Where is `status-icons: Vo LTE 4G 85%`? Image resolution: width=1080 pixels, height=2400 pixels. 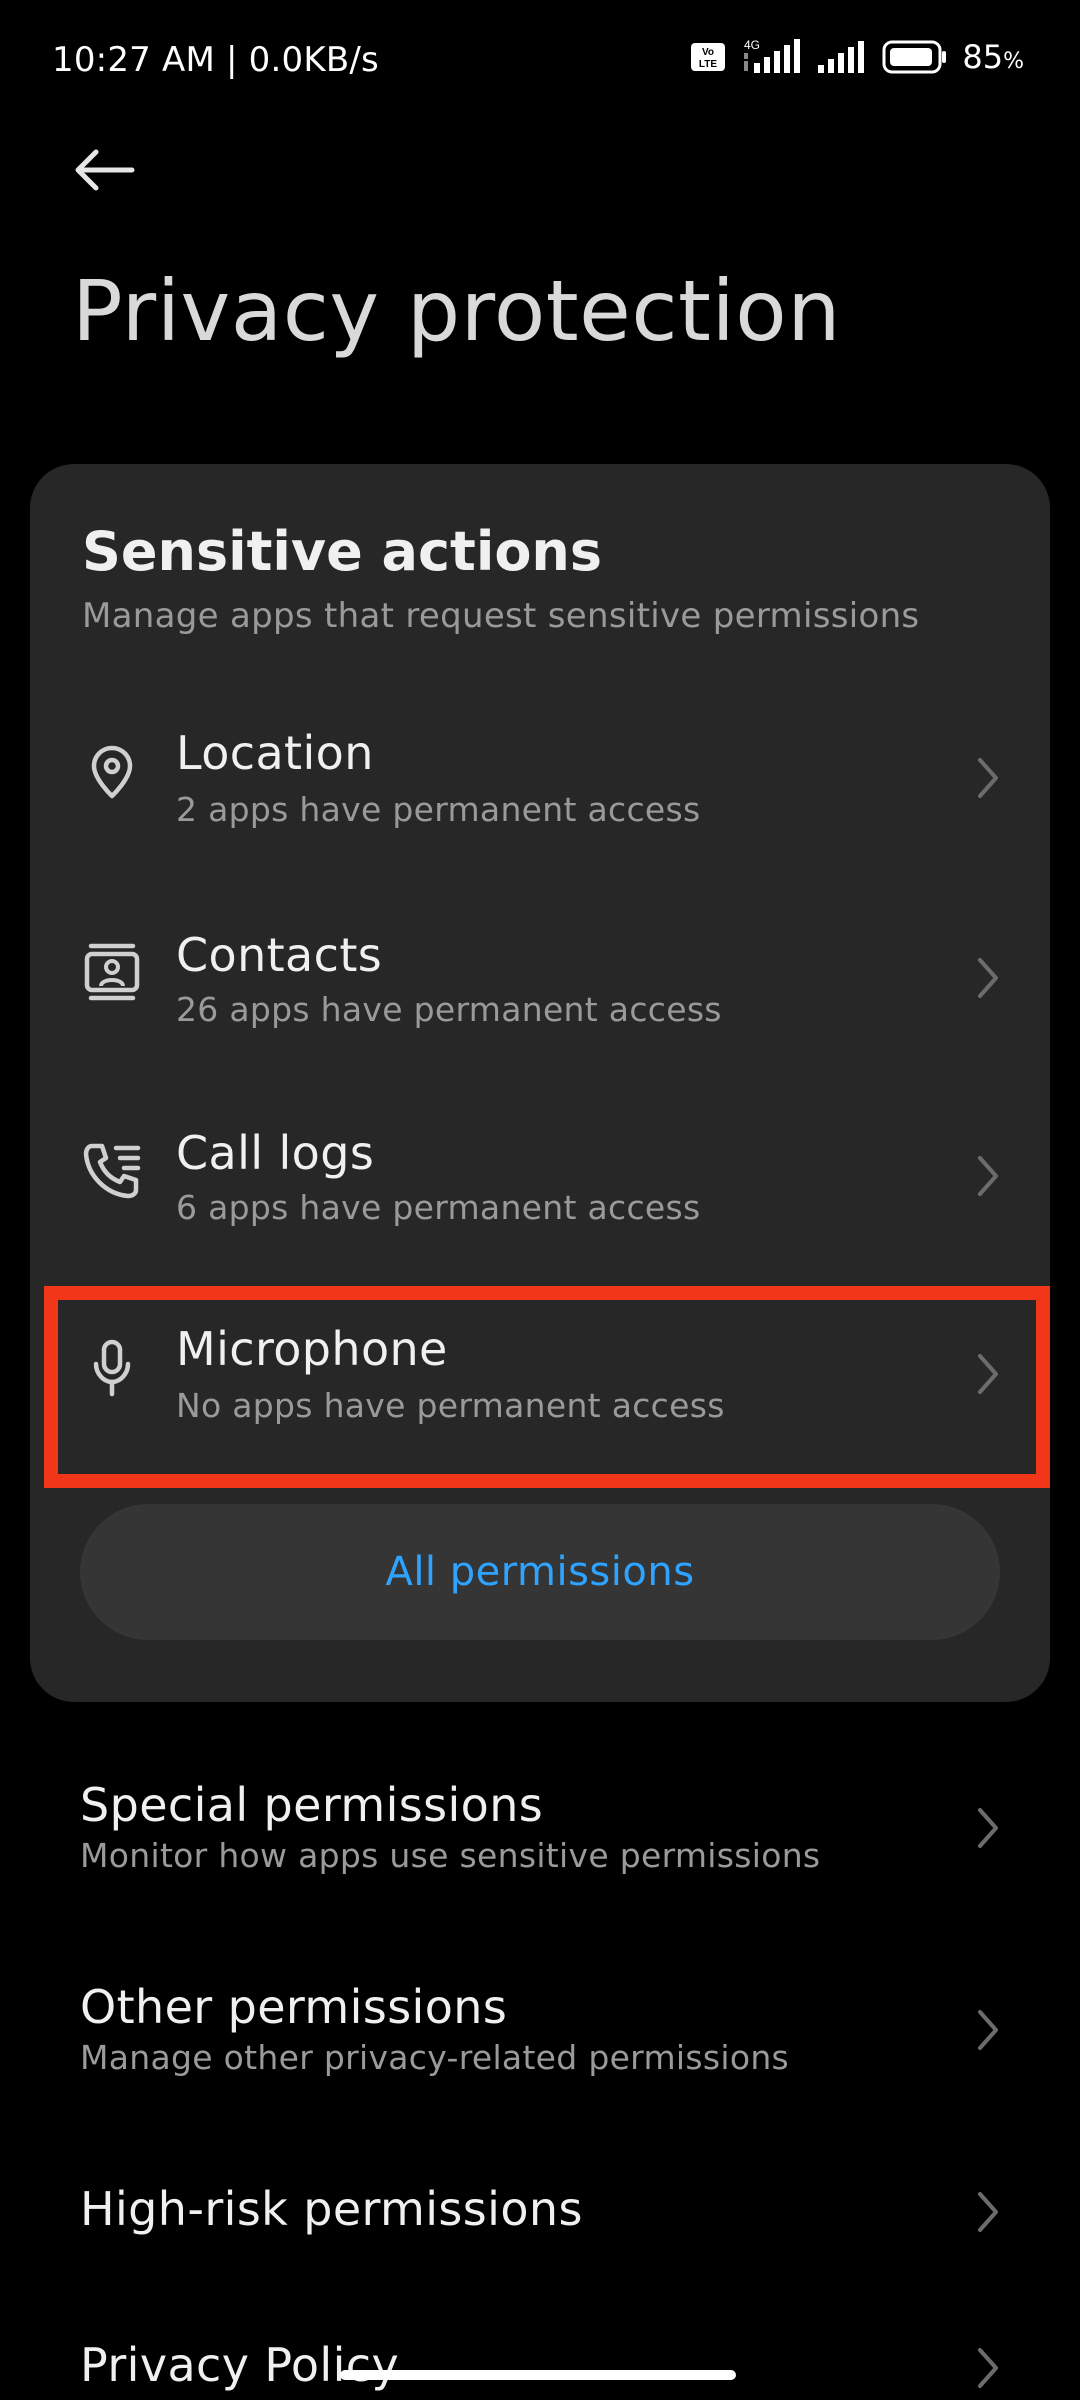 status-icons: Vo LTE 4G 85% is located at coordinates (857, 57).